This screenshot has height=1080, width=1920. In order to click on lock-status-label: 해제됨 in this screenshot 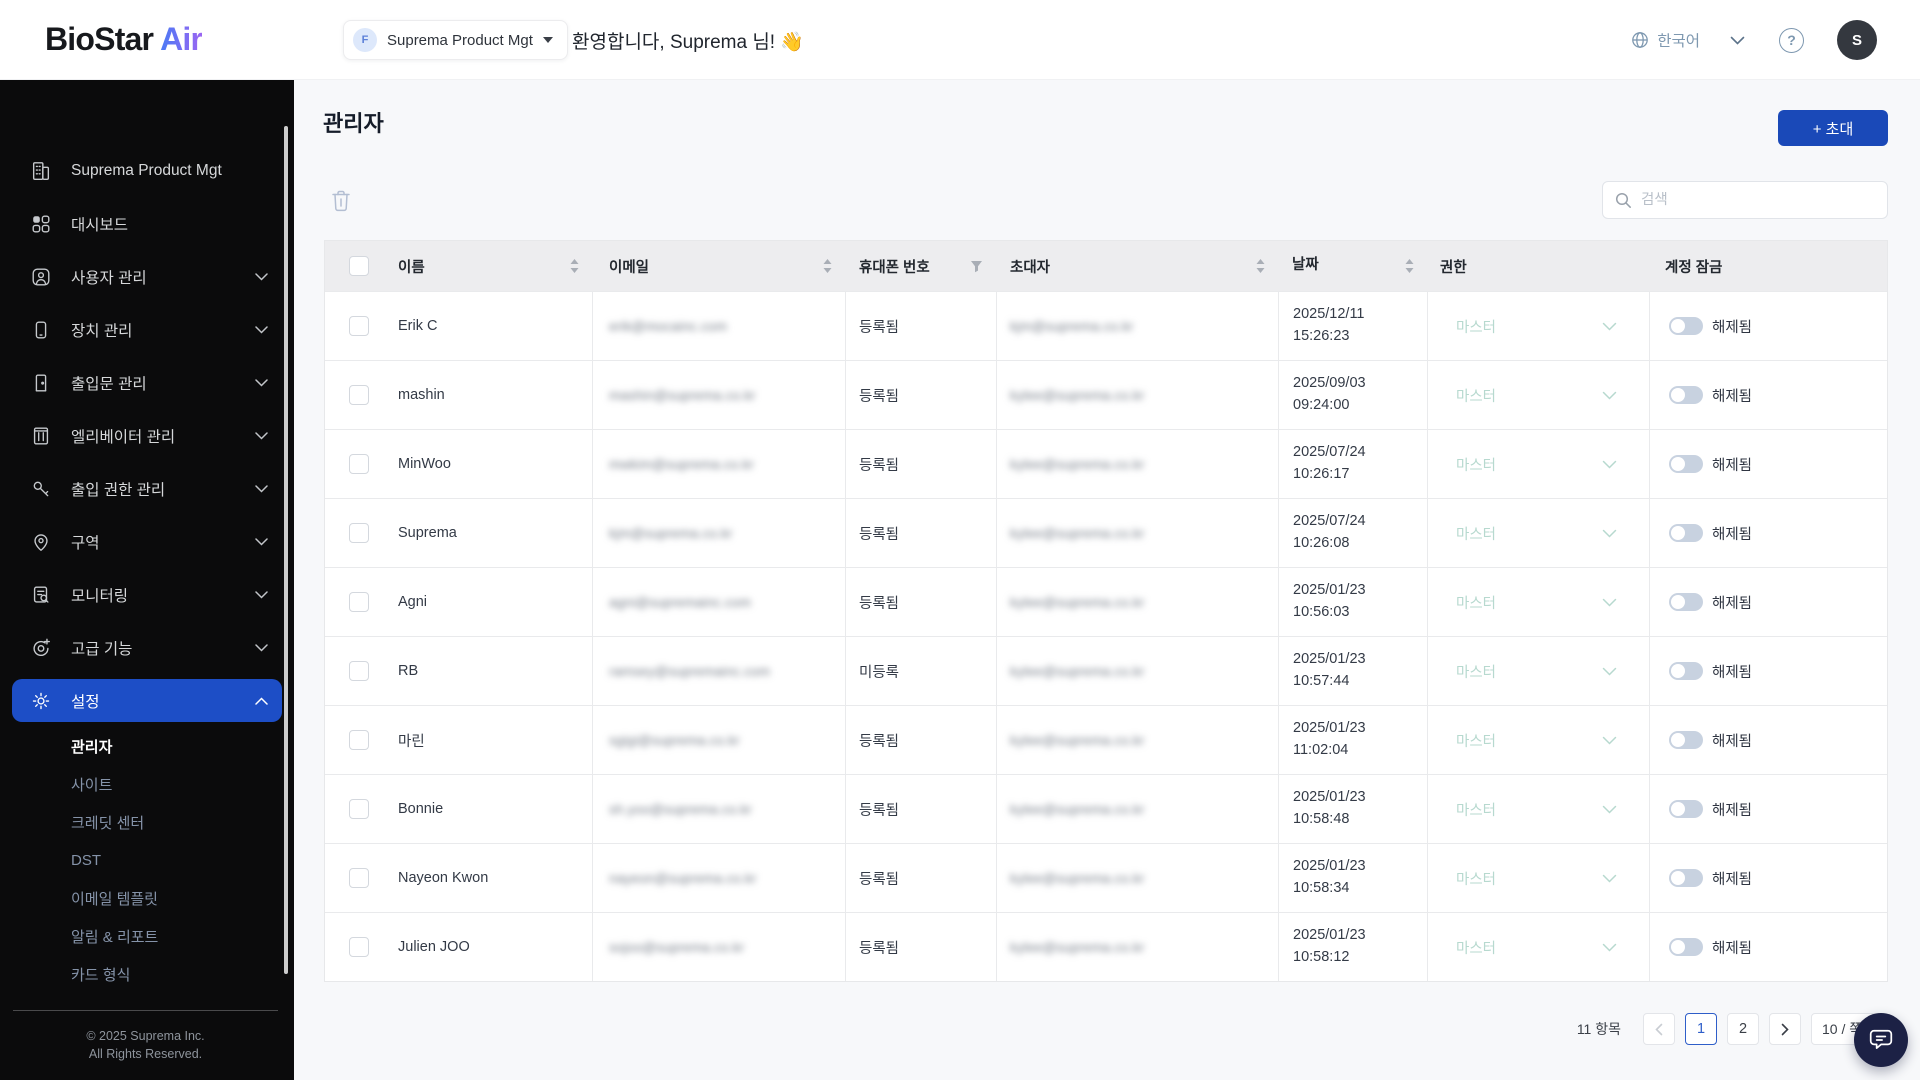, I will do `click(1732, 948)`.